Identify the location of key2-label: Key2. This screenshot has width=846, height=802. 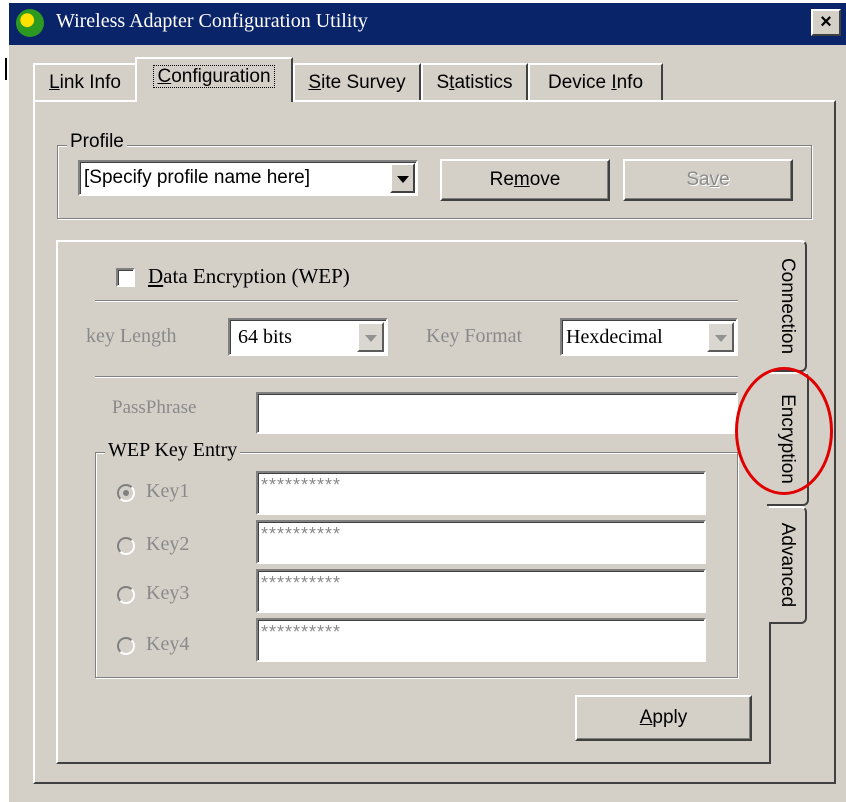
(168, 544).